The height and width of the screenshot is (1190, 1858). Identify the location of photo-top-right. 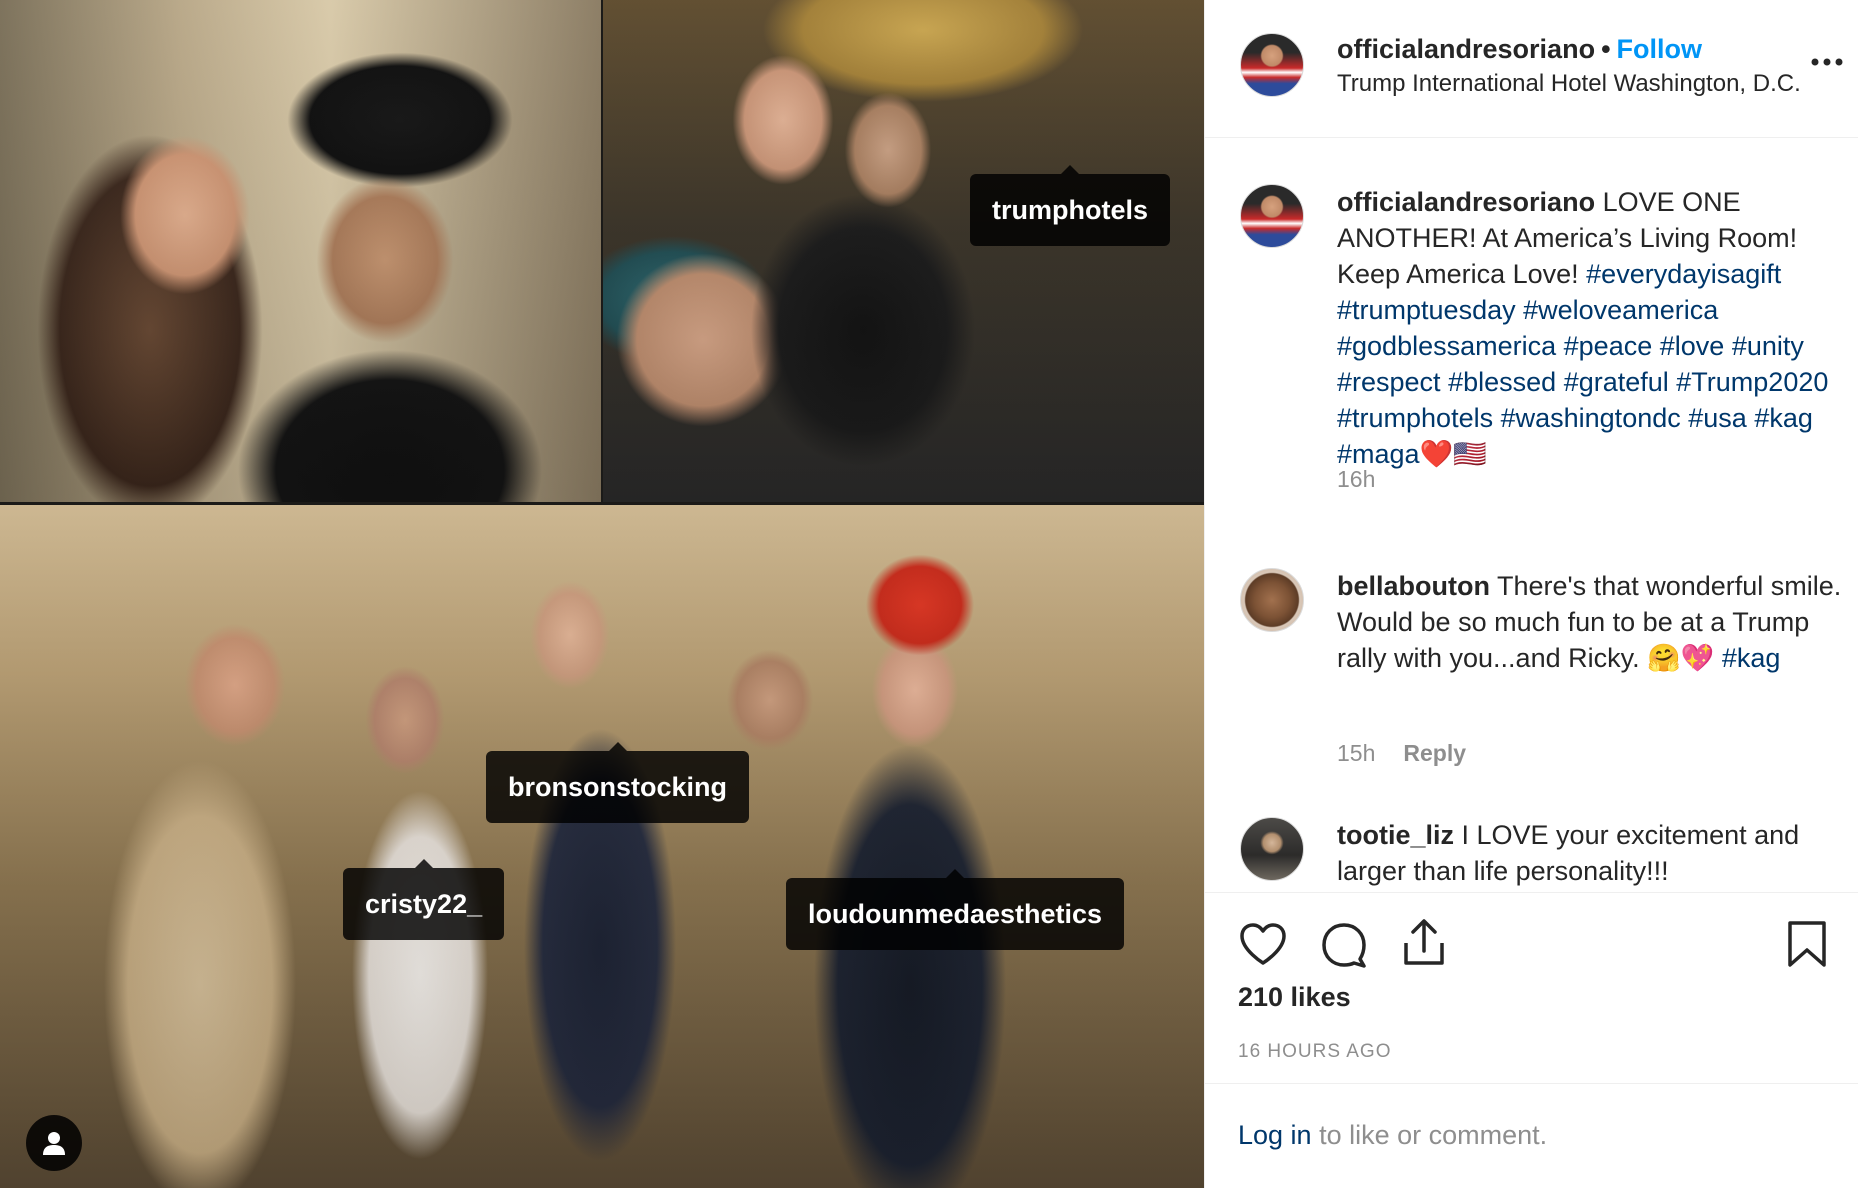
(903, 251).